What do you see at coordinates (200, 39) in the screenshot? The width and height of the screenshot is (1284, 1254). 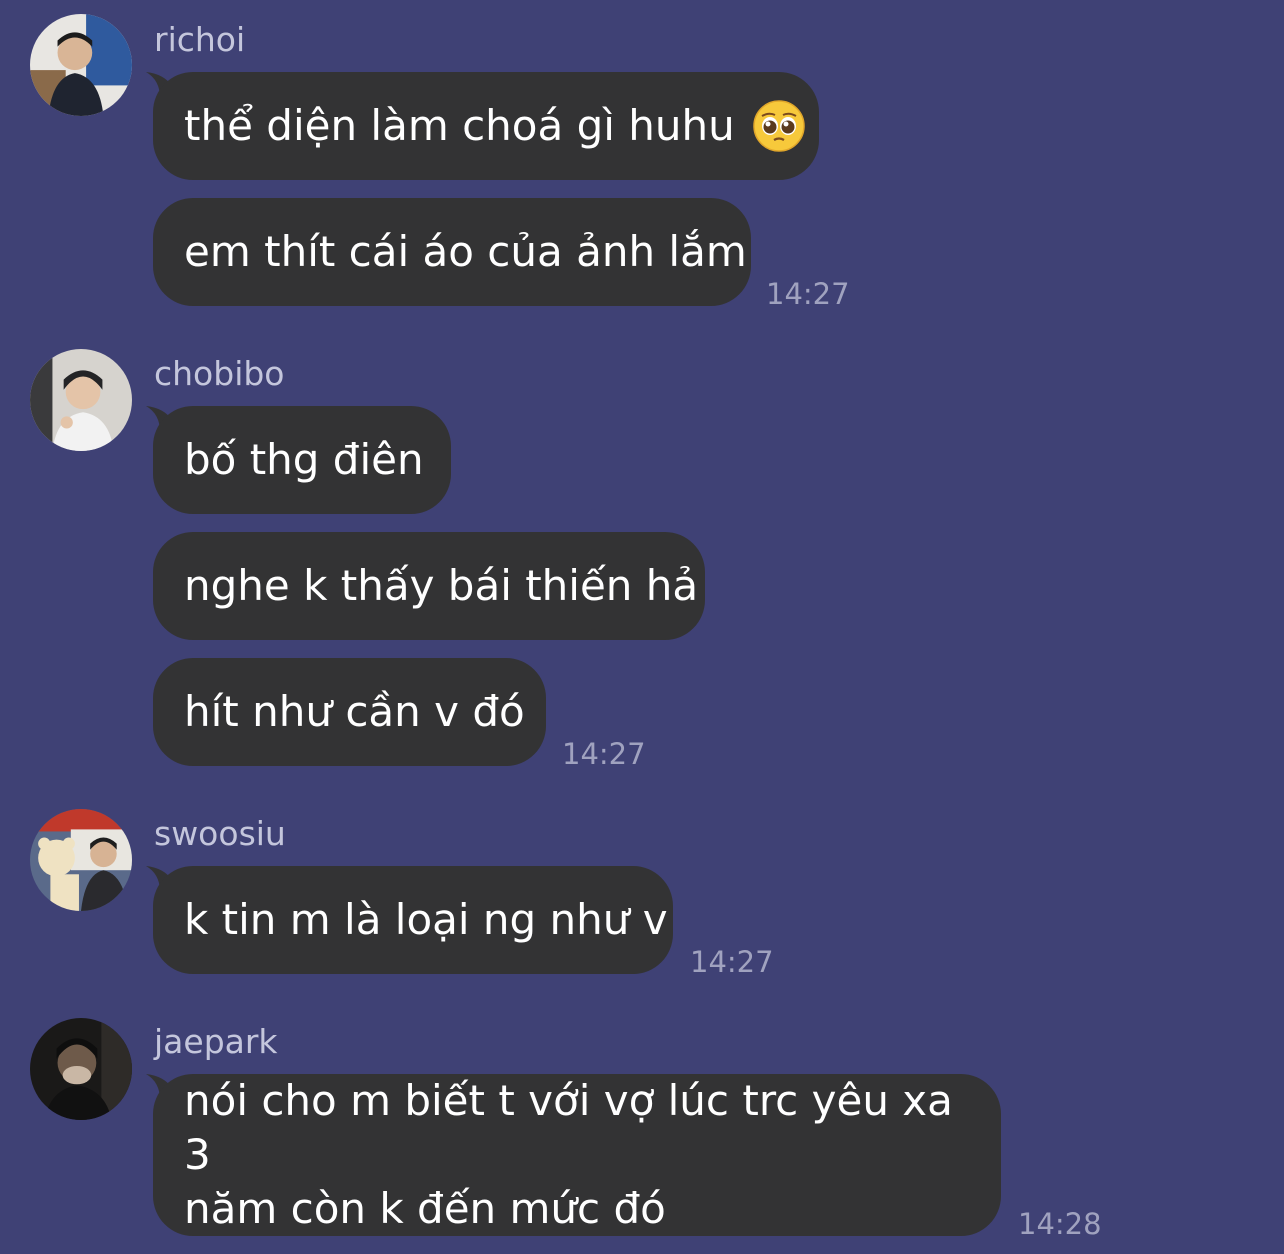 I see `sender-name: richoi` at bounding box center [200, 39].